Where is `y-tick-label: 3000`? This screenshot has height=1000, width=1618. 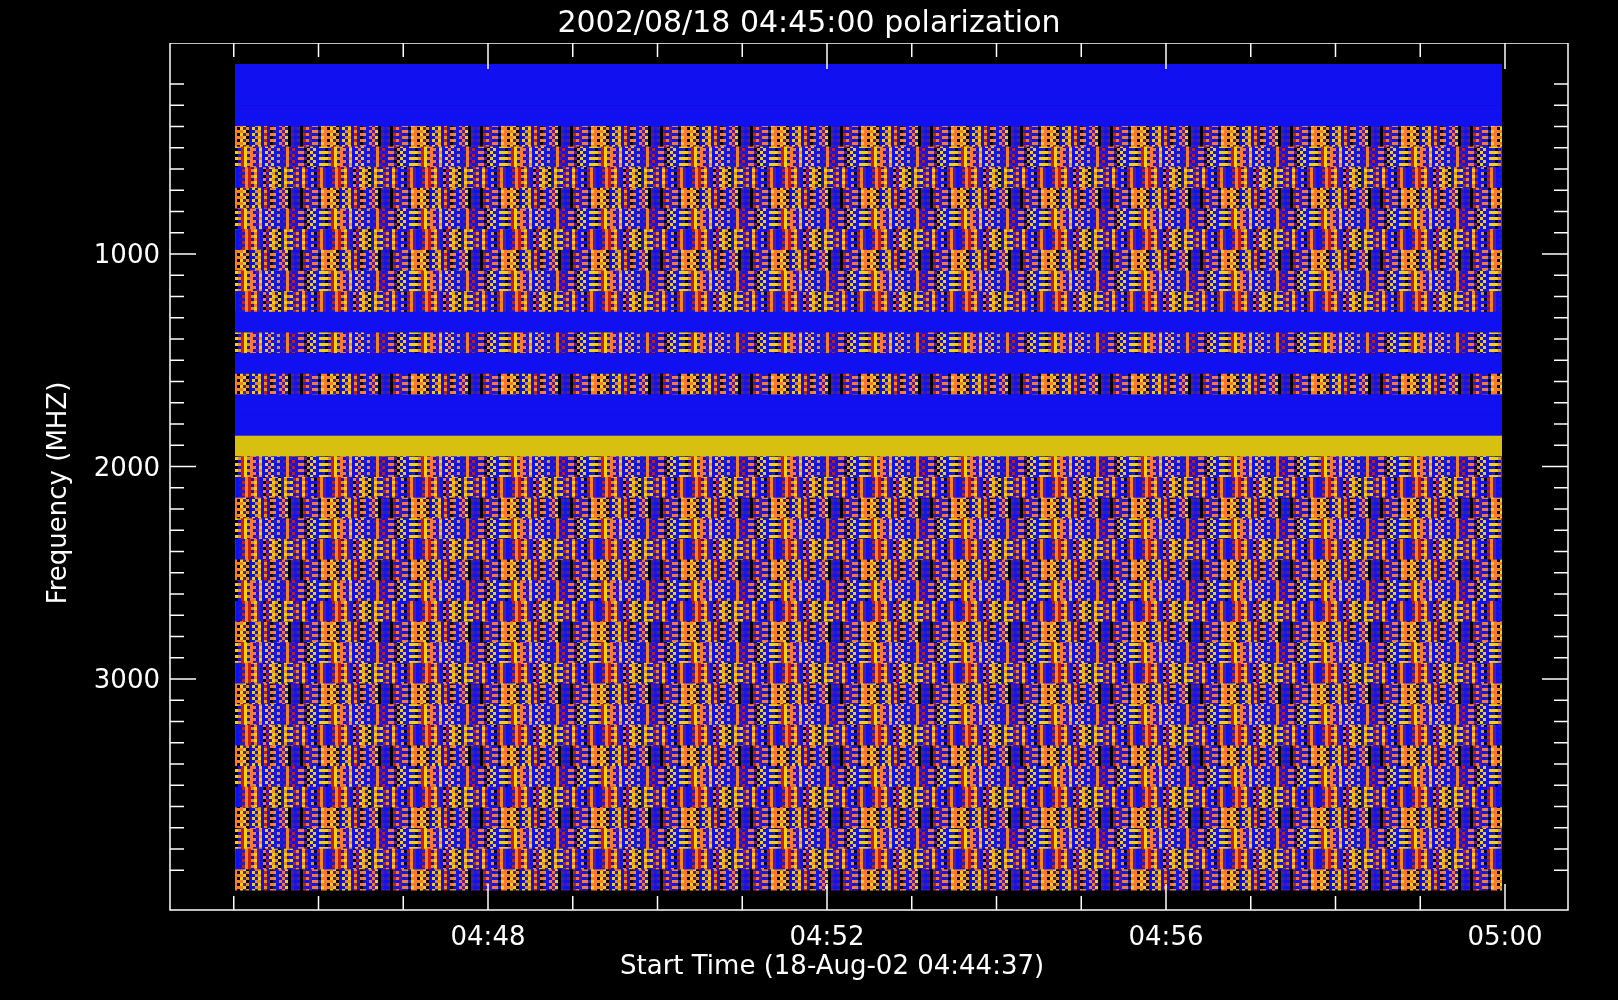 y-tick-label: 3000 is located at coordinates (126, 679).